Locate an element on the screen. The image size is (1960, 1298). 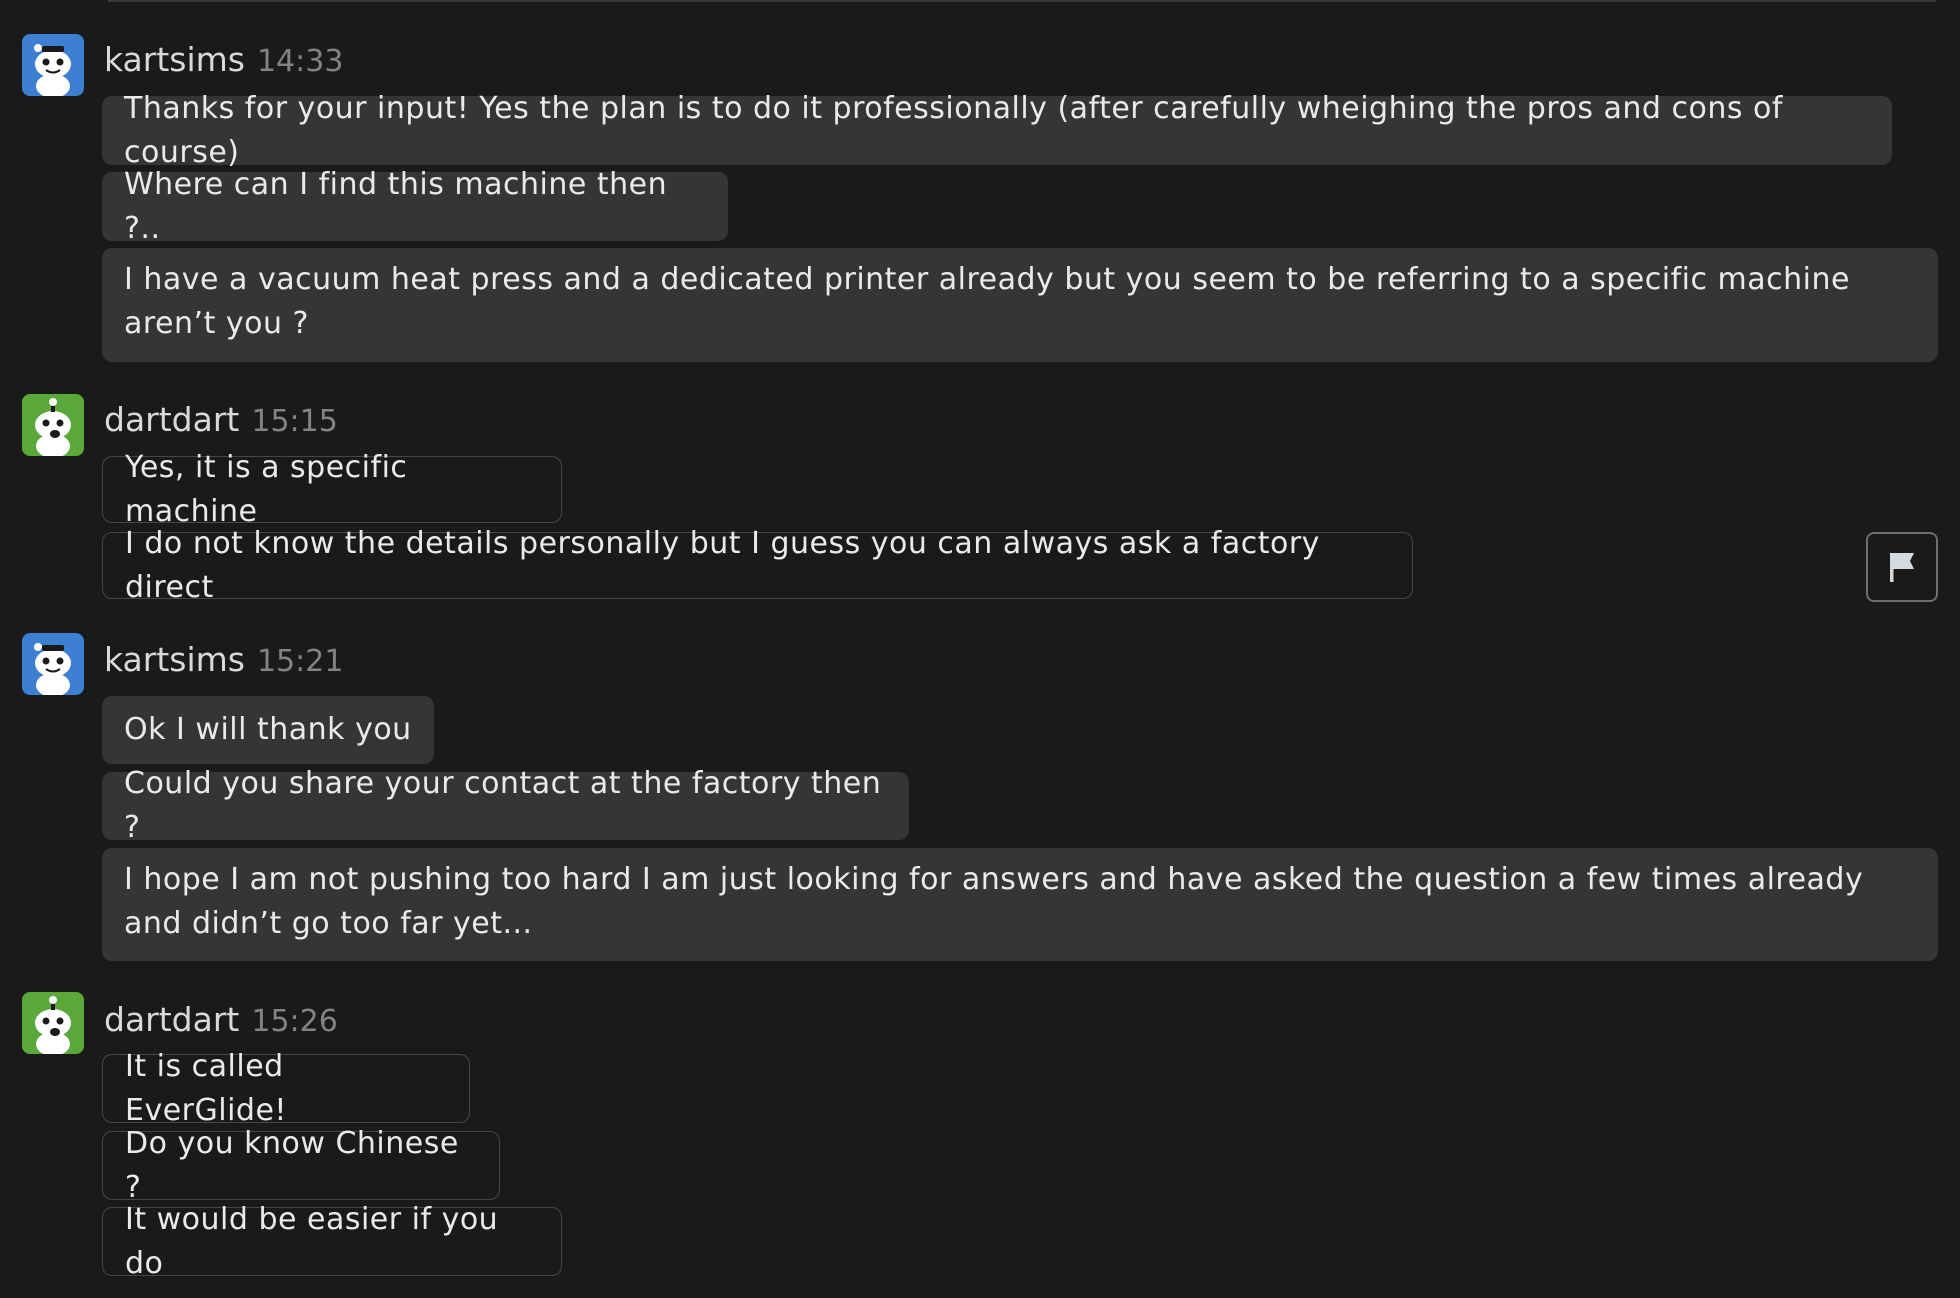
message-text: Where can I find this machine then ?.. is located at coordinates (396, 206).